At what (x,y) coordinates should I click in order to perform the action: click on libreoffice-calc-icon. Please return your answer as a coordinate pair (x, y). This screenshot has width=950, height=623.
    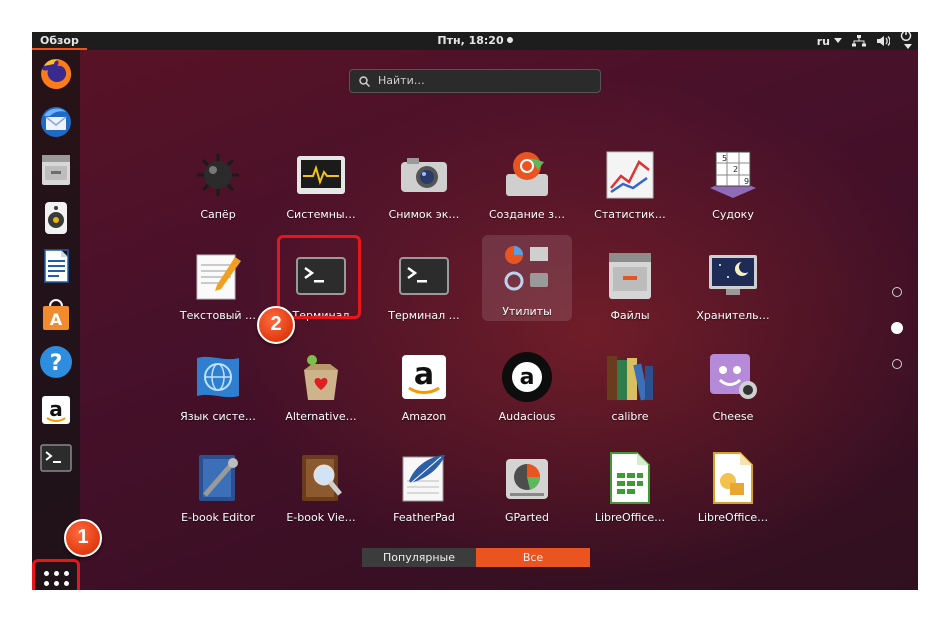
    Looking at the image, I should click on (630, 478).